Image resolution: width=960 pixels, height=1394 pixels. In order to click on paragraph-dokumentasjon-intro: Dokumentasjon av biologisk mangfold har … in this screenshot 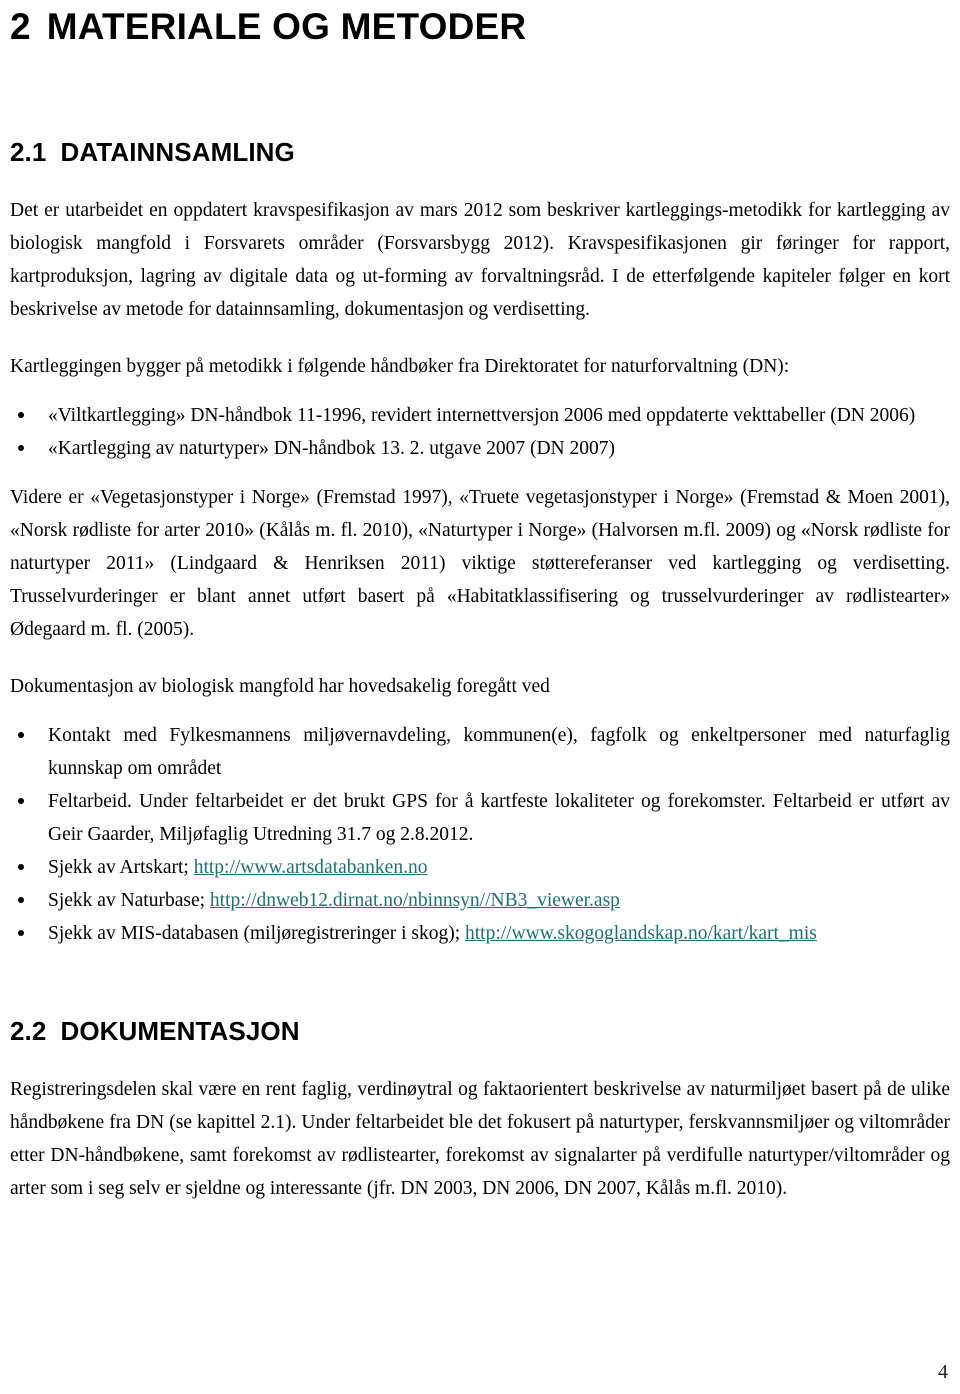, I will do `click(280, 687)`.